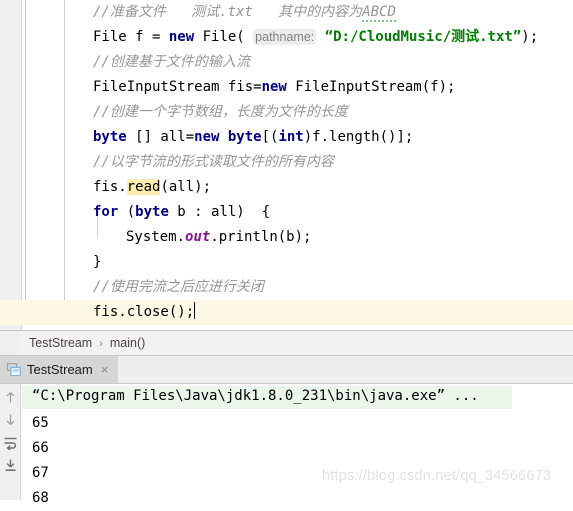 The width and height of the screenshot is (573, 511). I want to click on code-token-plain: FileInputStream(f);, so click(371, 87).